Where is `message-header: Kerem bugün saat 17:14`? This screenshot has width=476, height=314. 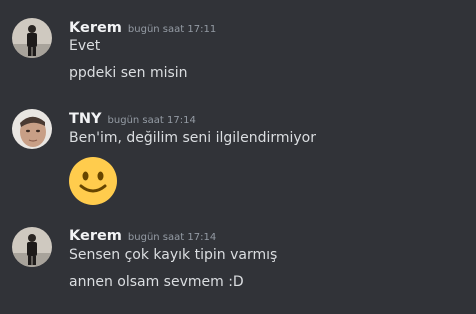
message-header: Kerem bugün saat 17:14 is located at coordinates (142, 235).